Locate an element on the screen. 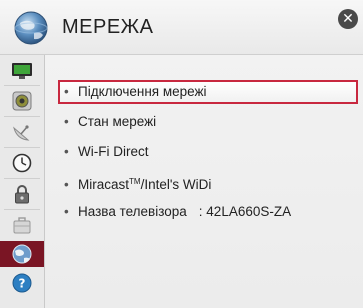 Image resolution: width=363 pixels, height=308 pixels. clock-icon is located at coordinates (22, 163).